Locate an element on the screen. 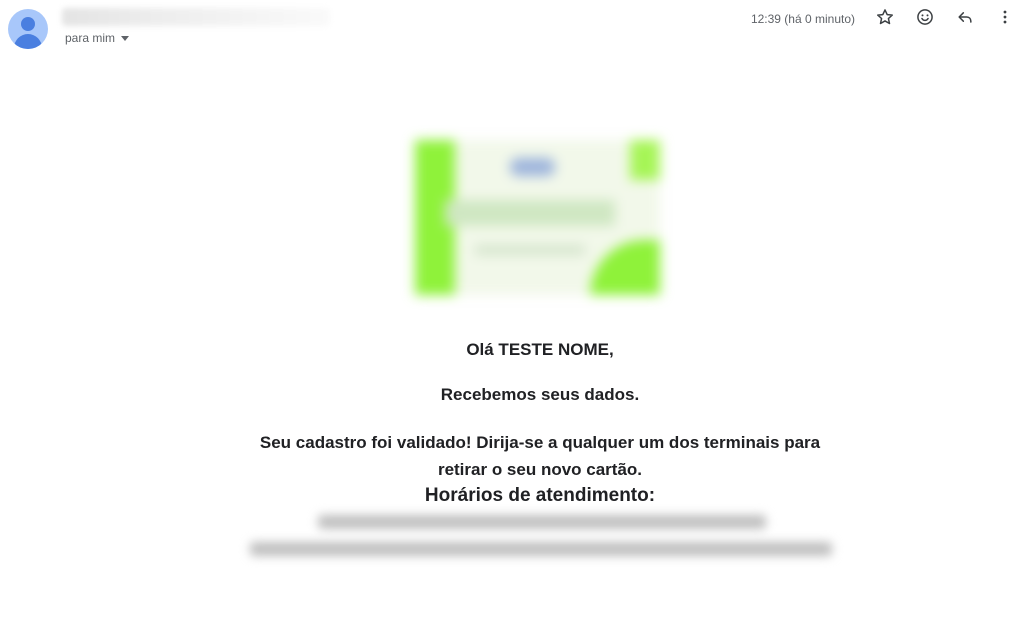  caret-down-icon is located at coordinates (125, 38).